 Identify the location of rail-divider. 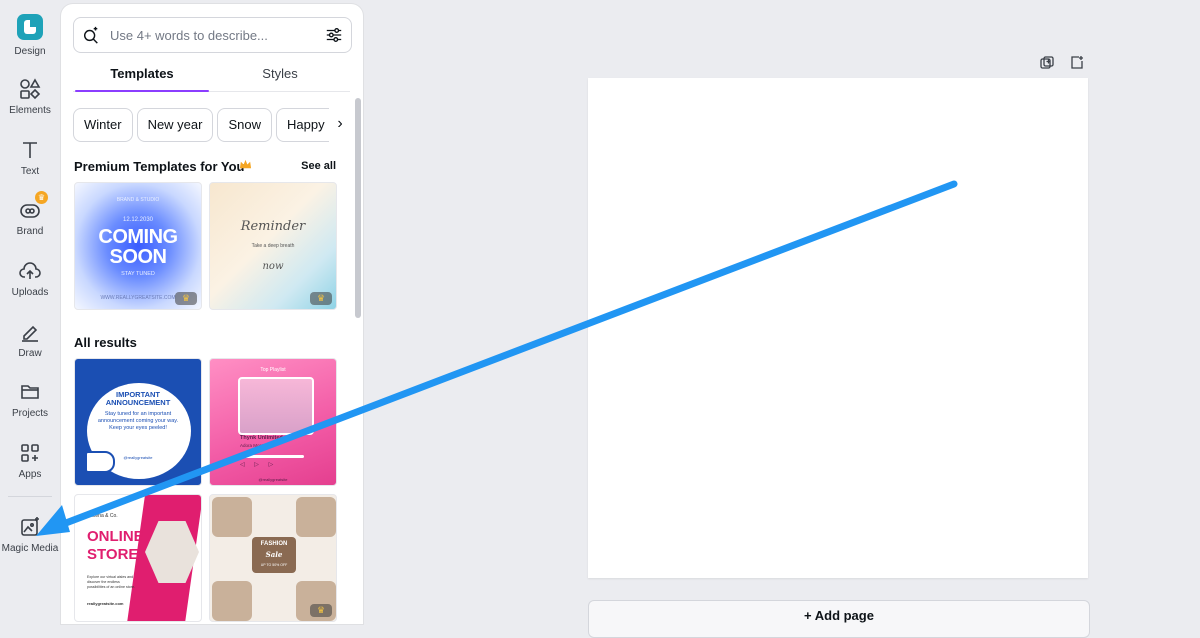
(30, 496).